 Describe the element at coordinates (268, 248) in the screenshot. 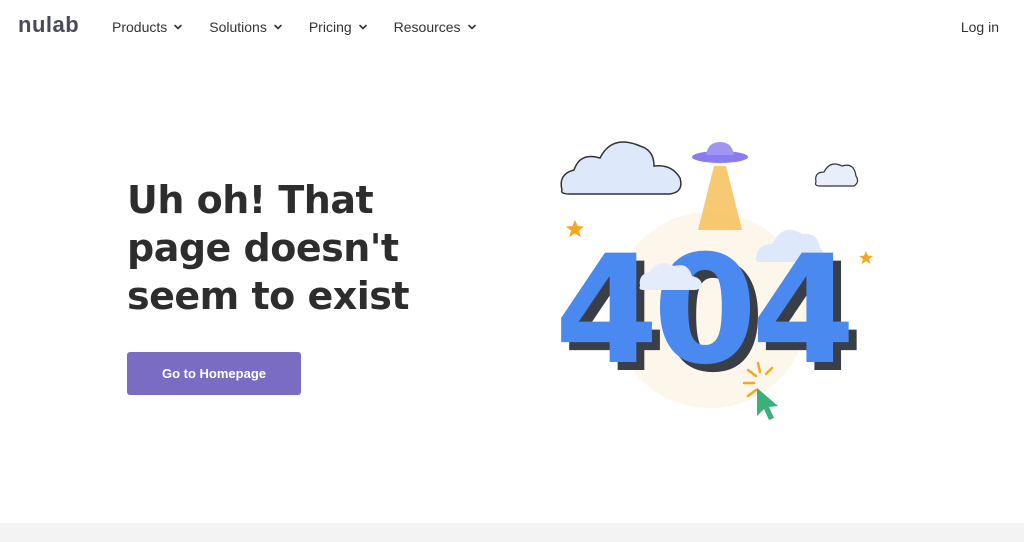

I see `page-title: Uh oh! That page doesn't seem to exist` at that location.